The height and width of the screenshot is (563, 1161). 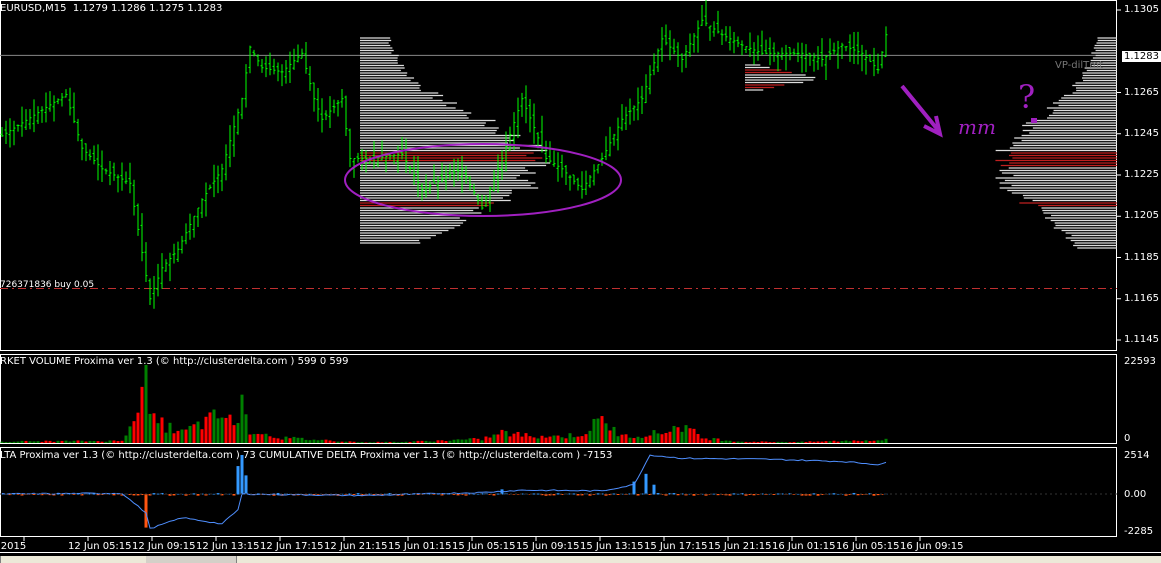 What do you see at coordinates (804, 546) in the screenshot?
I see `time-tick-label: 16 Jun 01:15` at bounding box center [804, 546].